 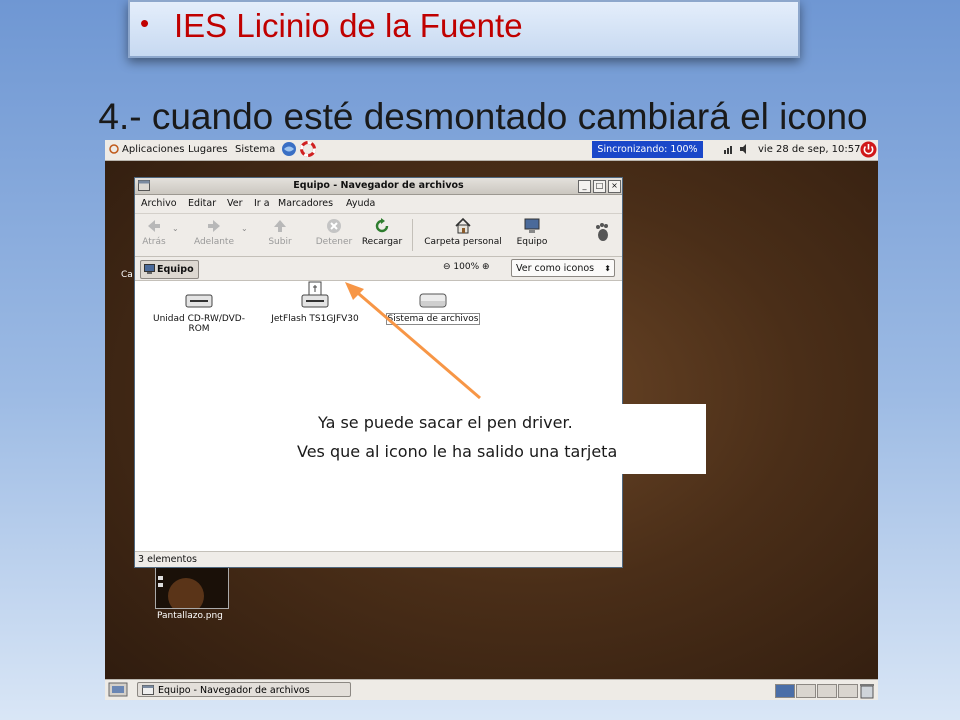 I want to click on reload-label: Recargar, so click(x=382, y=242).